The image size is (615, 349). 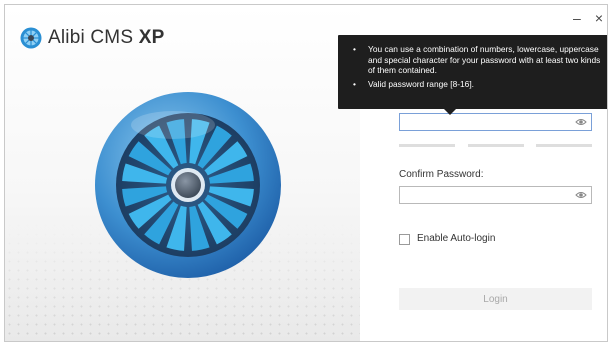 I want to click on password-strength-meter, so click(x=495, y=145).